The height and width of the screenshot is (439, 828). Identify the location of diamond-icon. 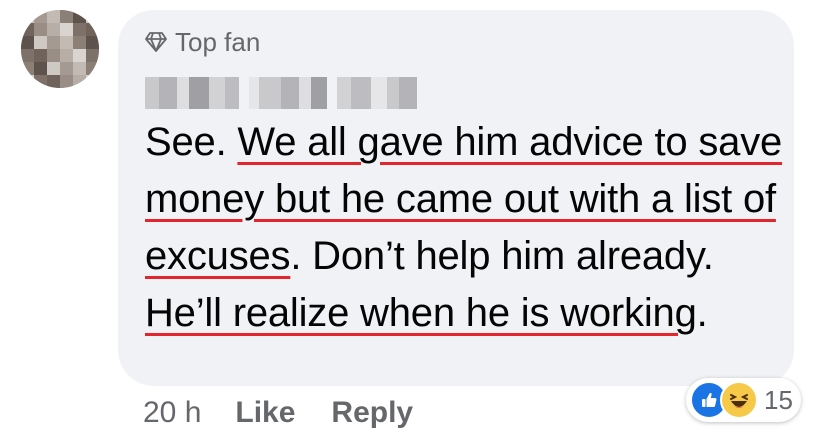
(156, 42).